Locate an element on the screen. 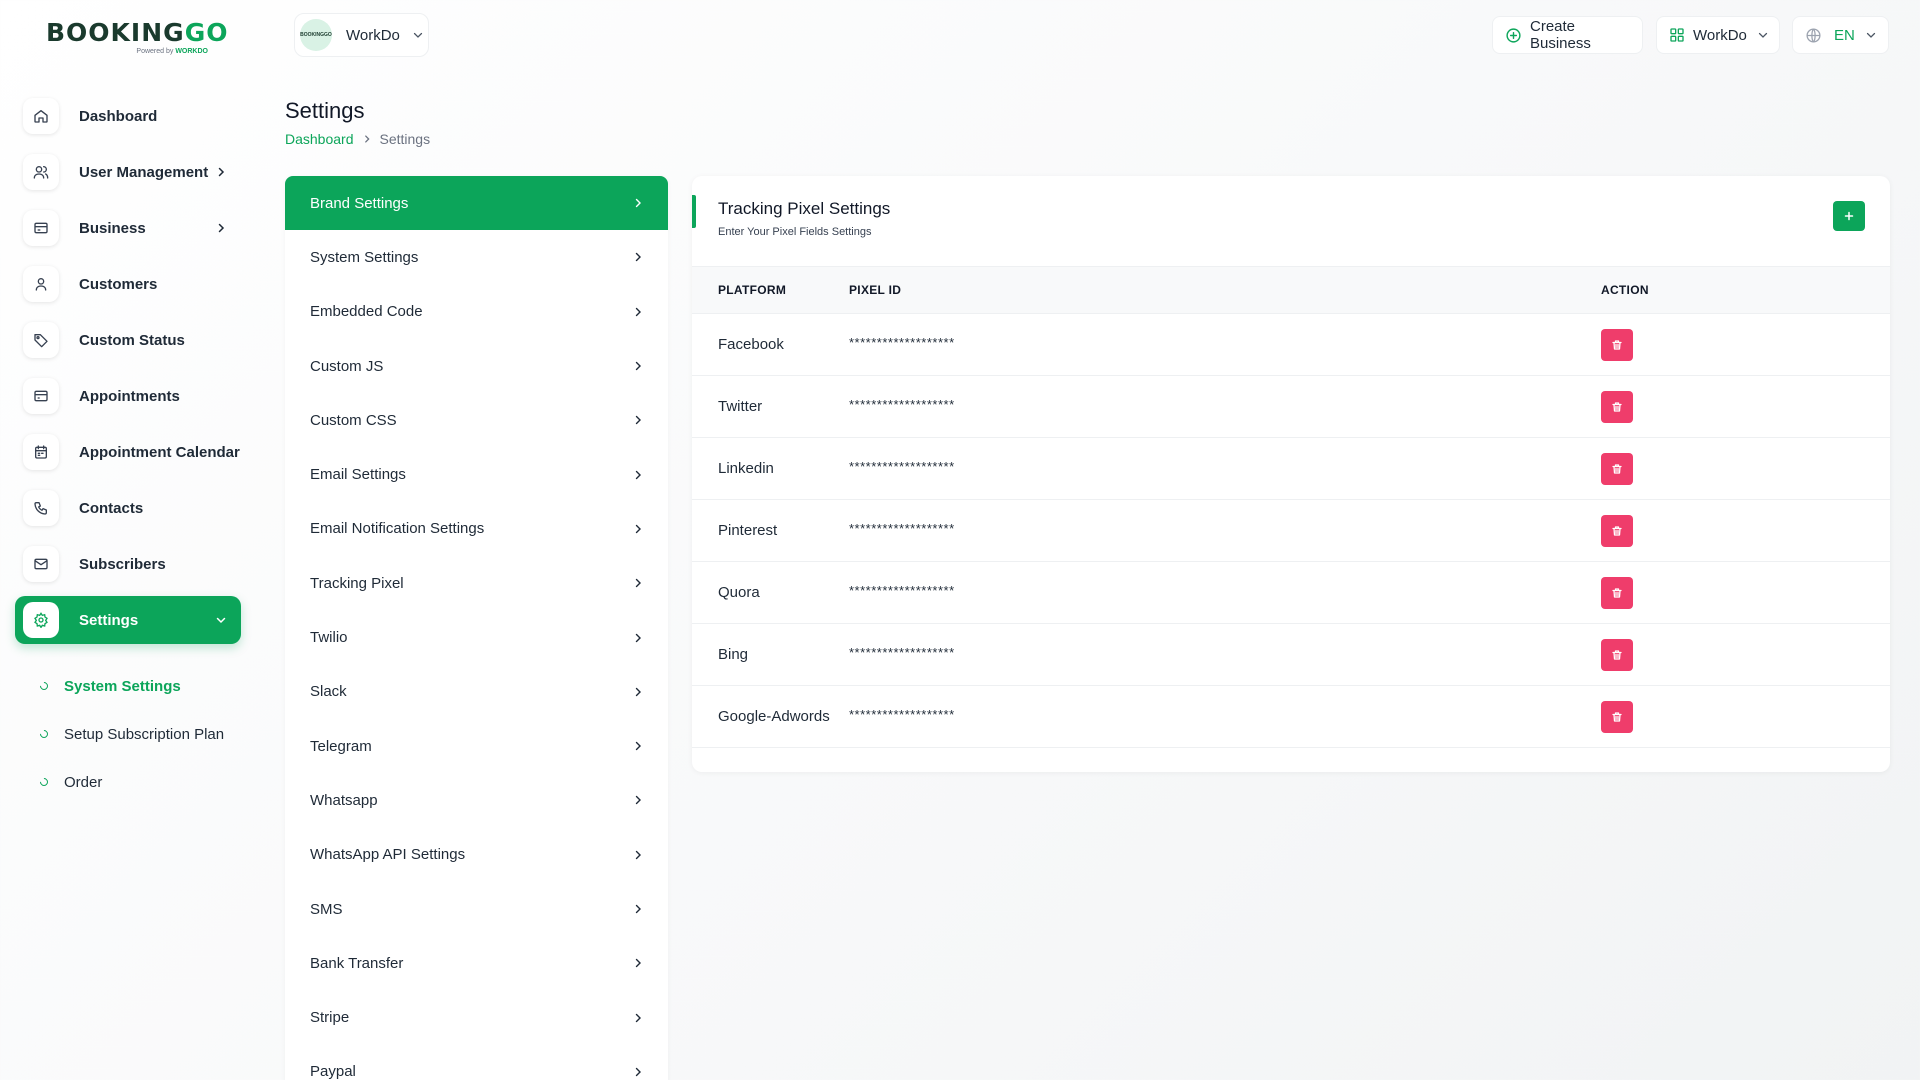 This screenshot has width=1920, height=1080. settings-menu-item: Stripe is located at coordinates (476, 1017).